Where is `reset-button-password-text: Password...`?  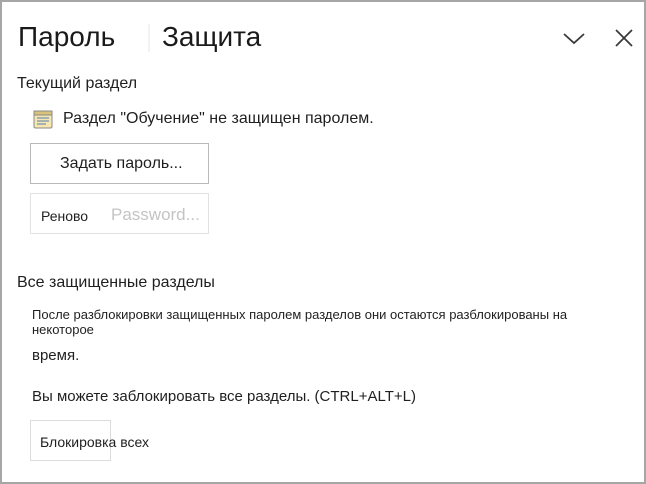 reset-button-password-text: Password... is located at coordinates (155, 214).